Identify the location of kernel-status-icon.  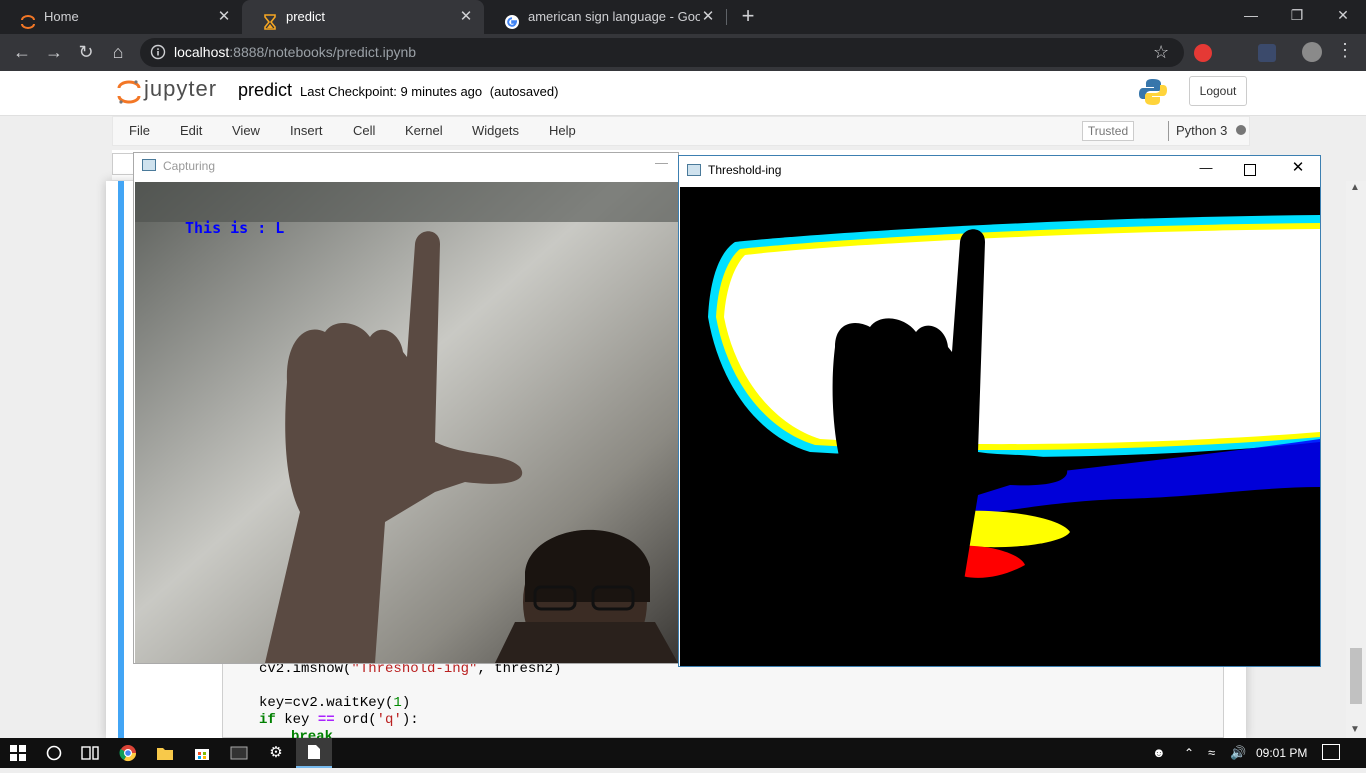
(1241, 130).